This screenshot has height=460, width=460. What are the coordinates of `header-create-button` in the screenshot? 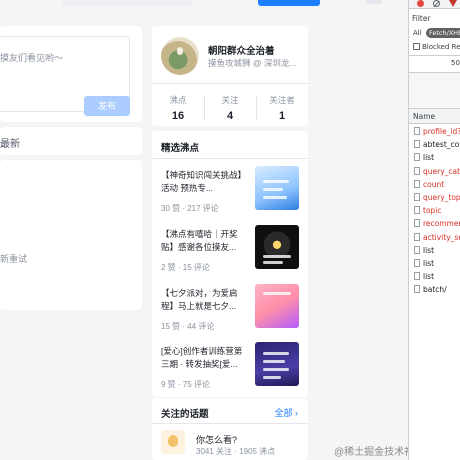 It's located at (289, 3).